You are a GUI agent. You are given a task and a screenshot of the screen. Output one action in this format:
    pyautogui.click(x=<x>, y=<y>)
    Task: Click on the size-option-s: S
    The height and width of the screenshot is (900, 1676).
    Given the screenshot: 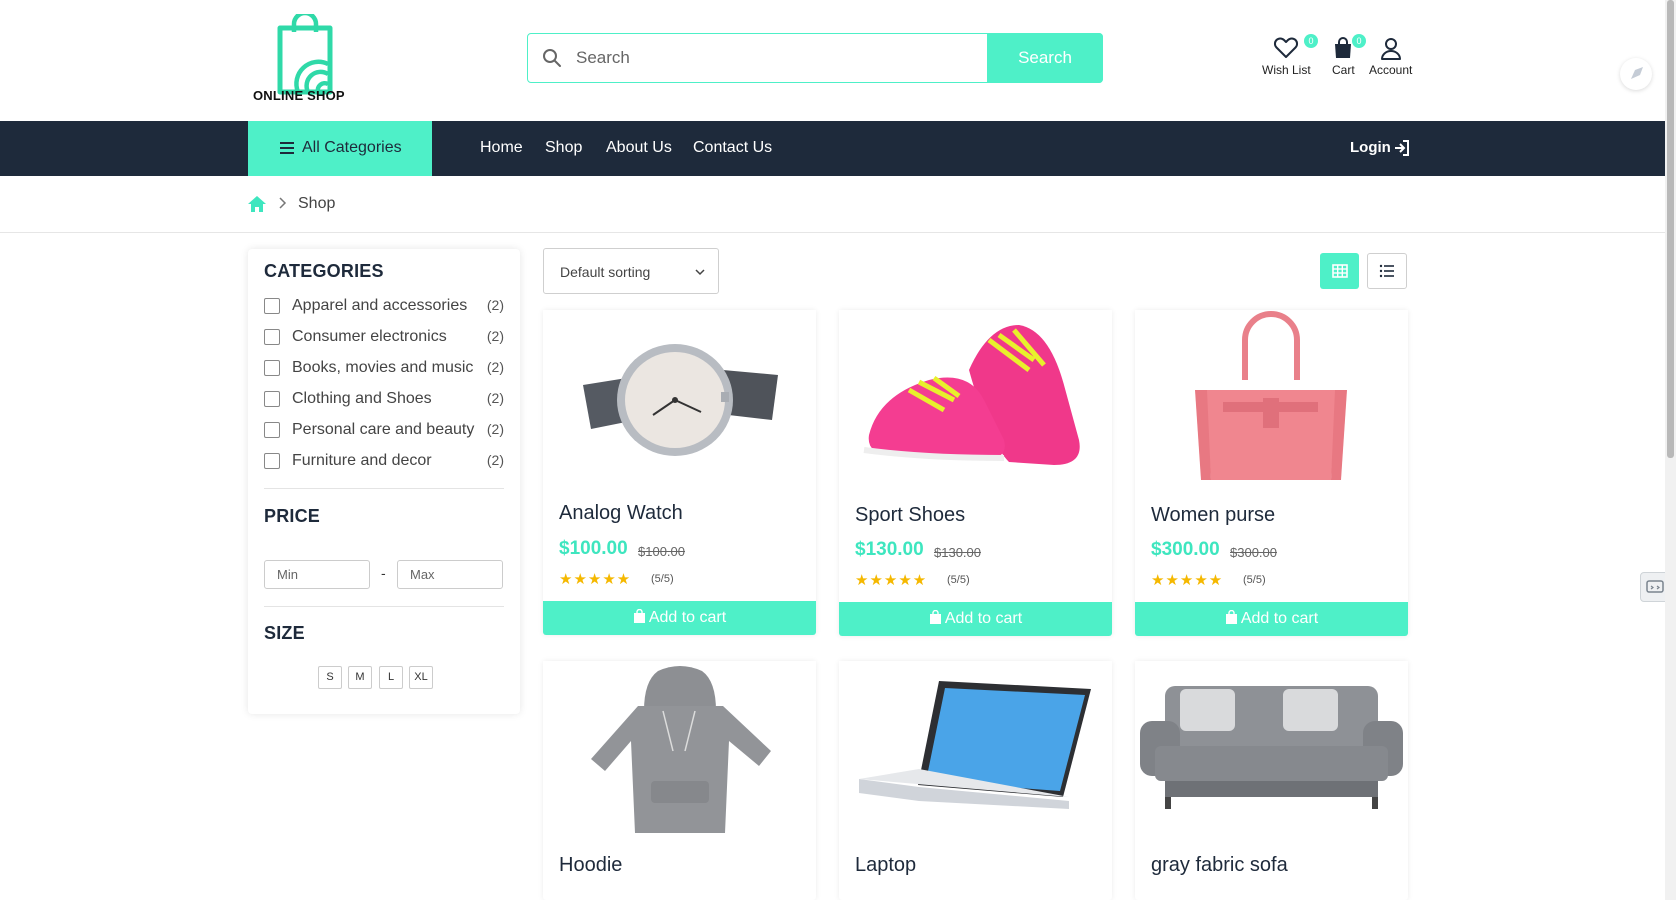 What is the action you would take?
    pyautogui.click(x=330, y=677)
    